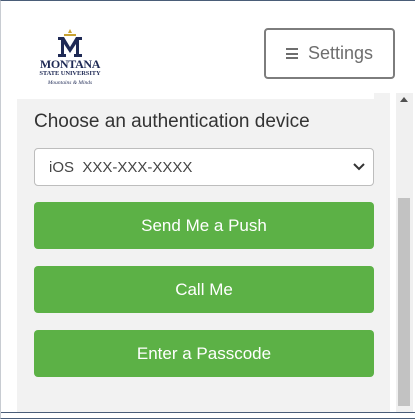 This screenshot has height=419, width=415. Describe the element at coordinates (340, 53) in the screenshot. I see `settings-label: Settings` at that location.